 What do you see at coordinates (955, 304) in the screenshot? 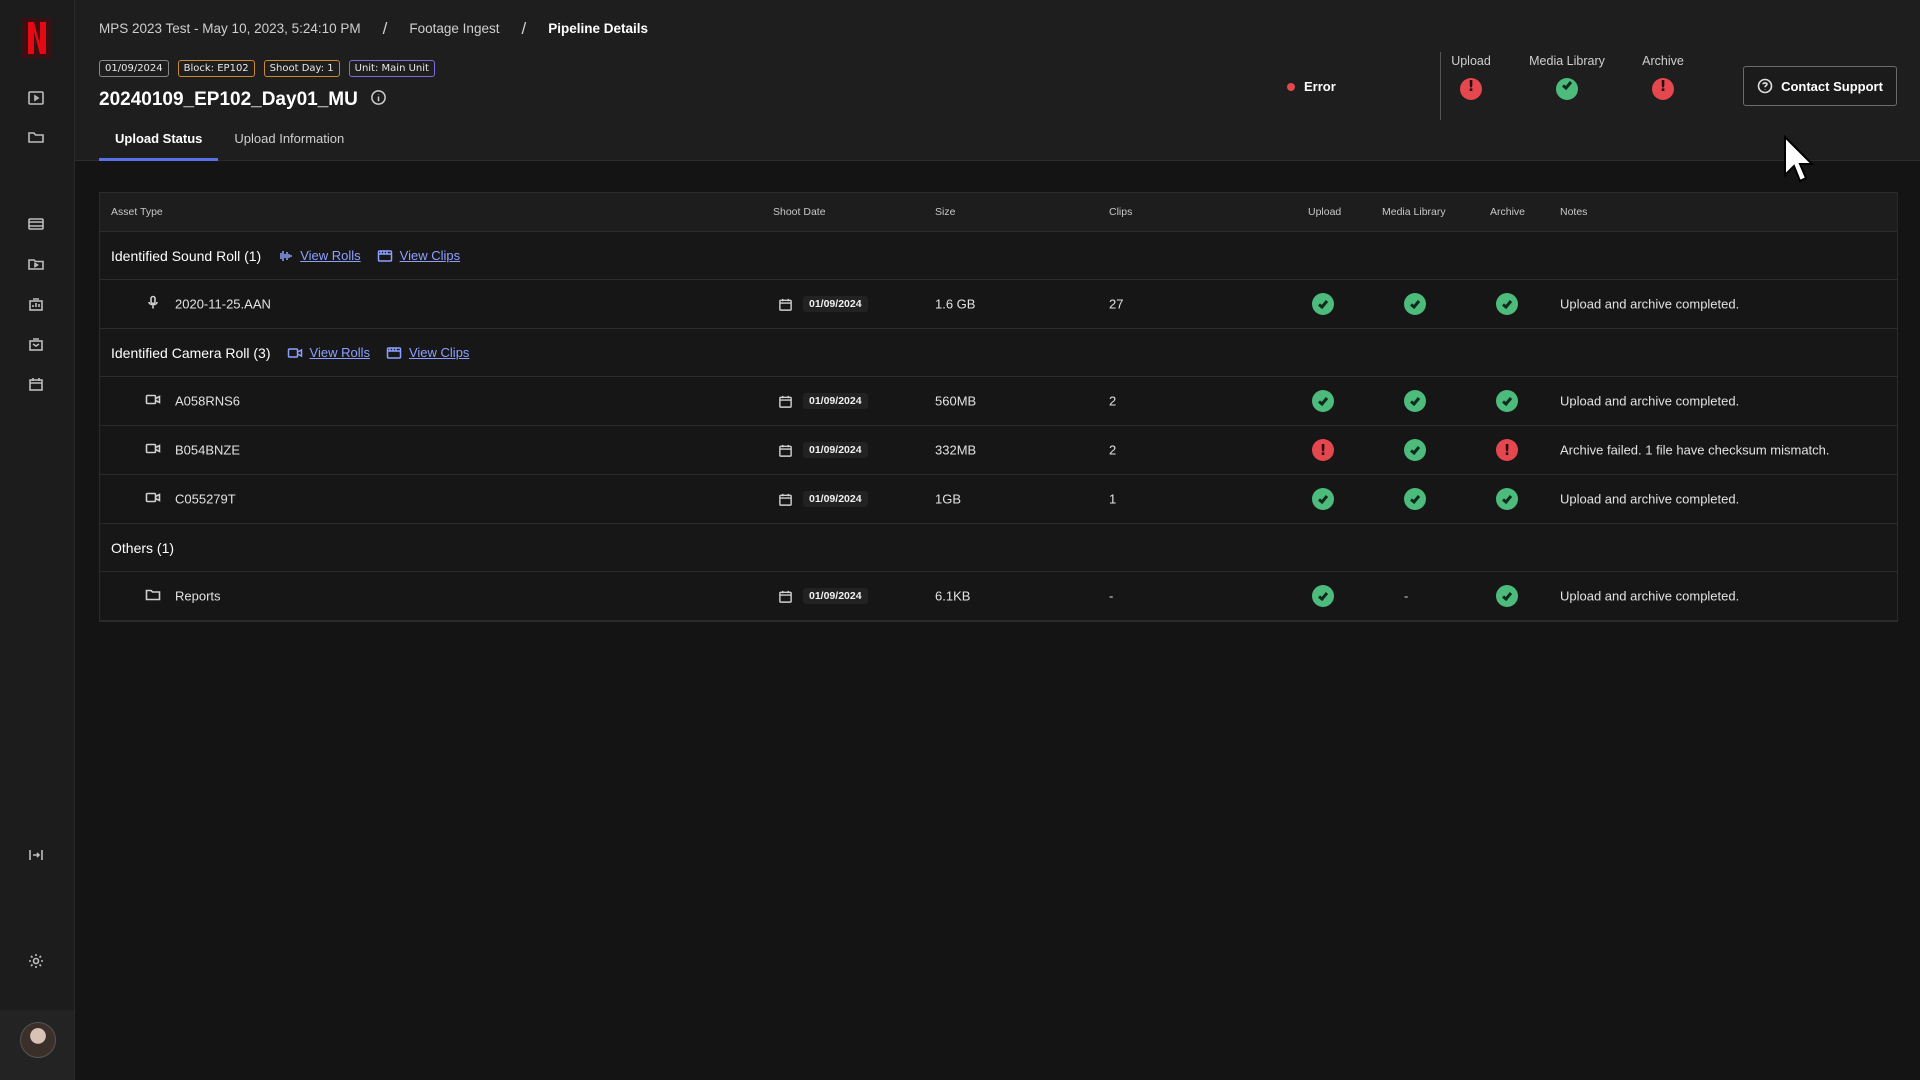
I see `size-value: 1.6 GB` at bounding box center [955, 304].